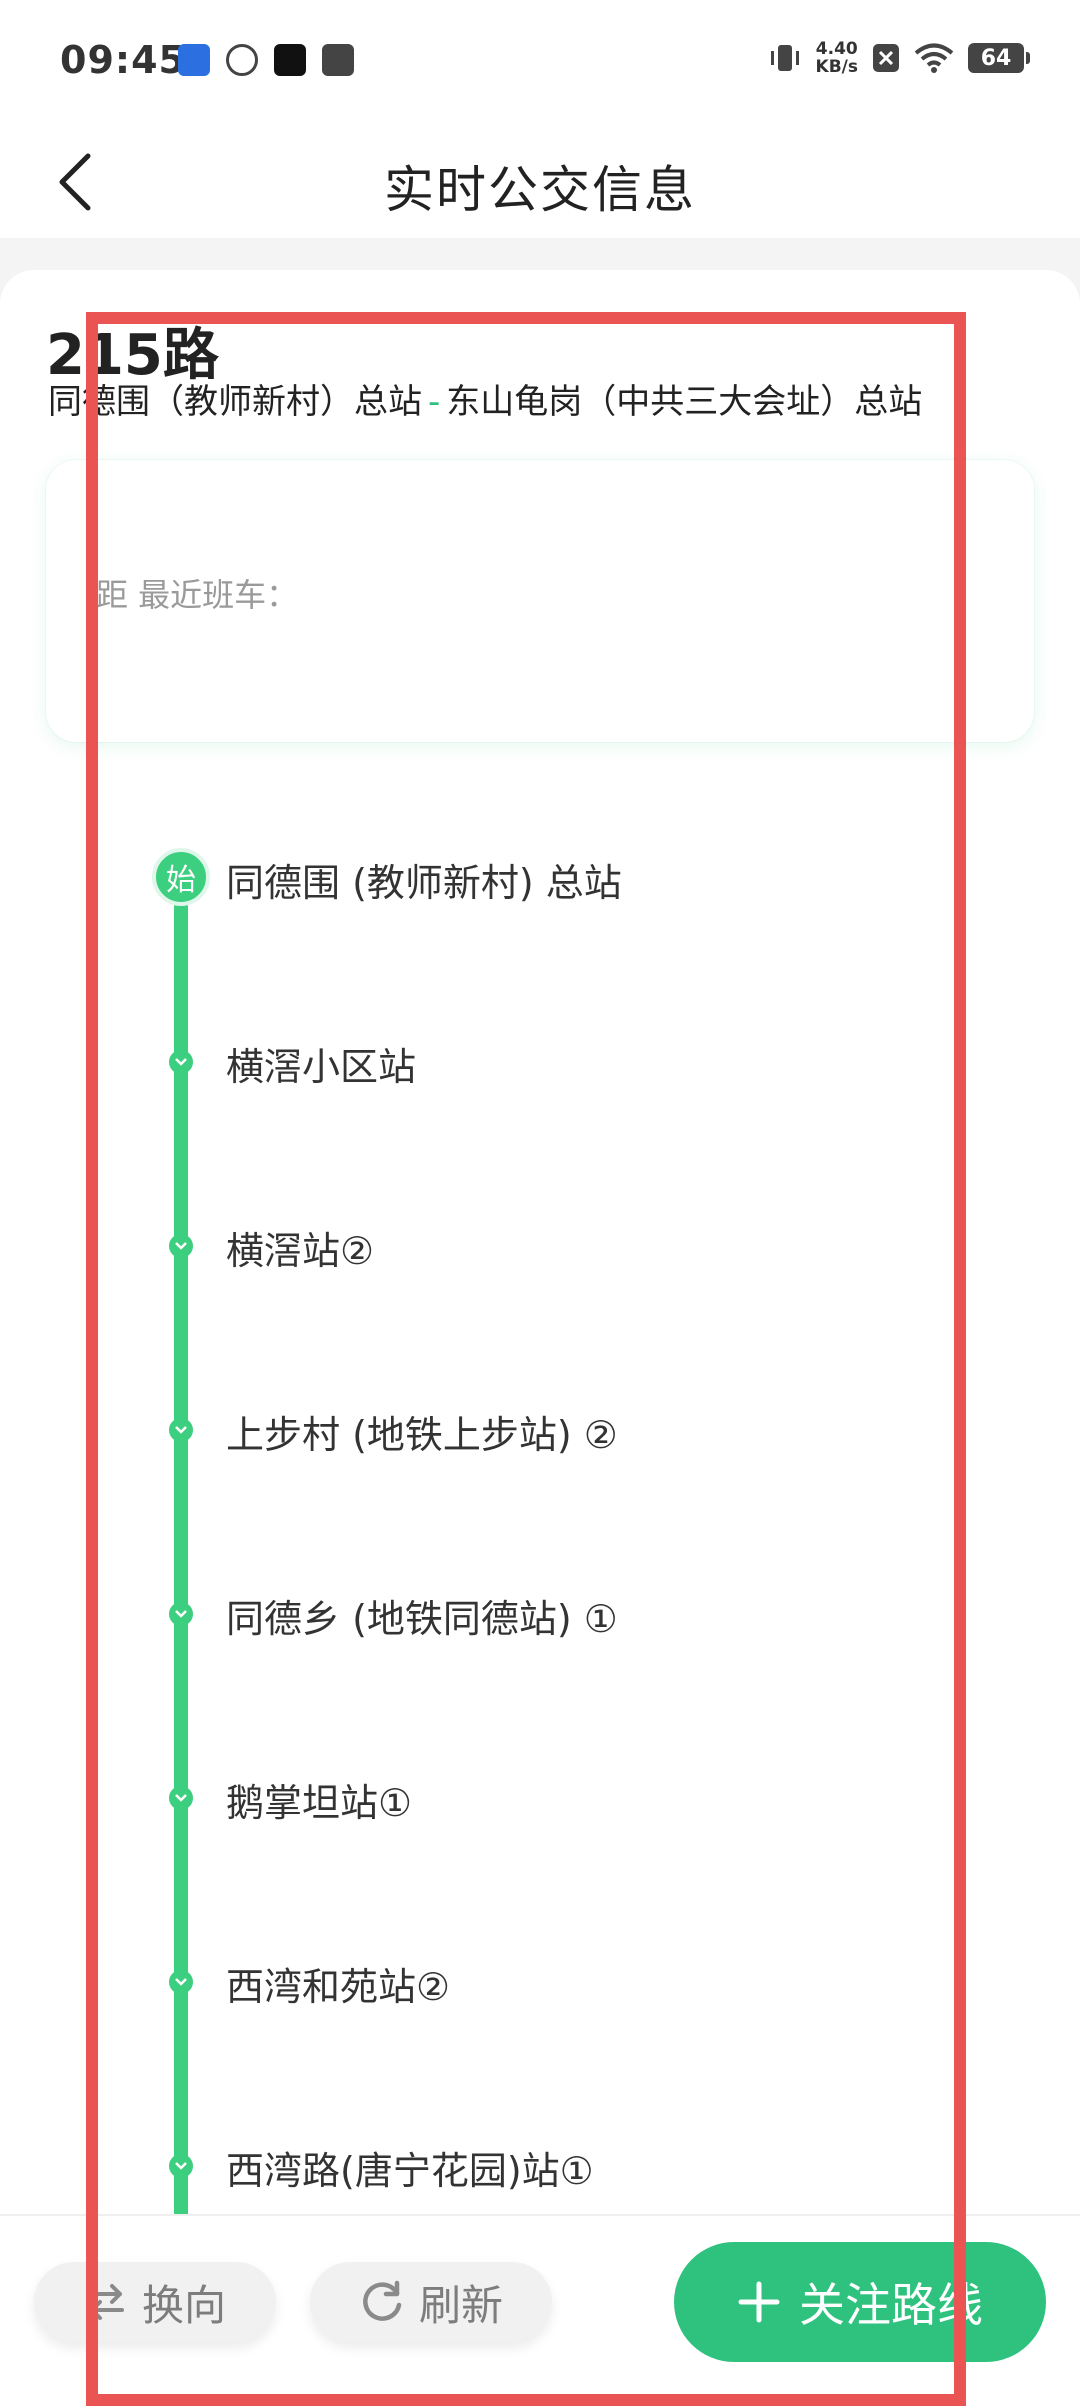  Describe the element at coordinates (422, 1619) in the screenshot. I see `stop-name: 同德乡 (地铁同德站) ①` at that location.